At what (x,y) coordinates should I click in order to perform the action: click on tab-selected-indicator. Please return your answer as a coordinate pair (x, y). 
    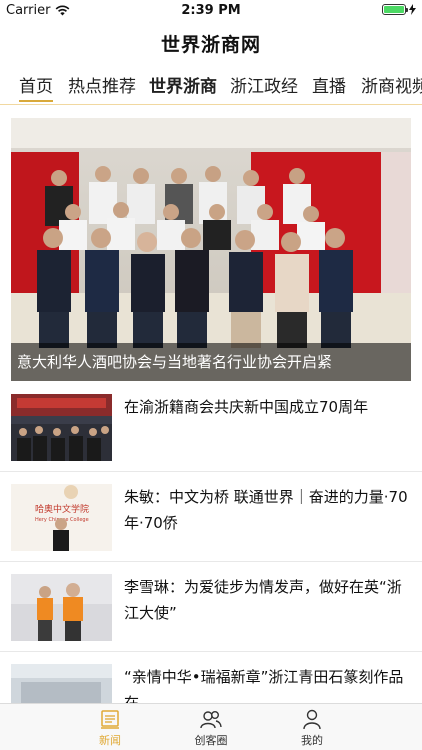
    Looking at the image, I should click on (36, 101).